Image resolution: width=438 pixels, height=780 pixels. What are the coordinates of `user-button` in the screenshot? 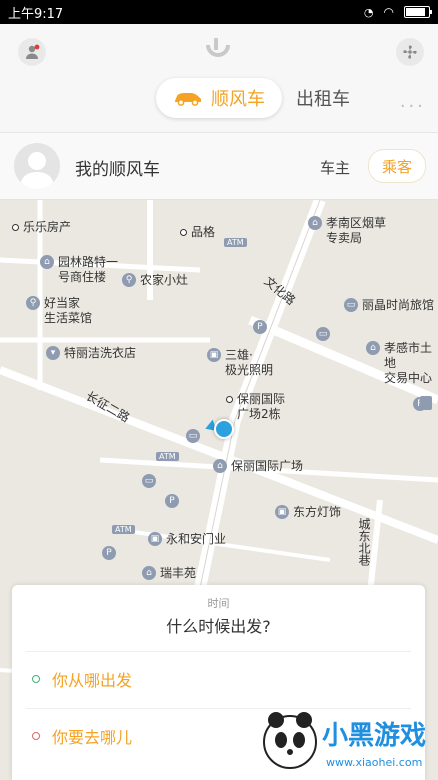 It's located at (32, 52).